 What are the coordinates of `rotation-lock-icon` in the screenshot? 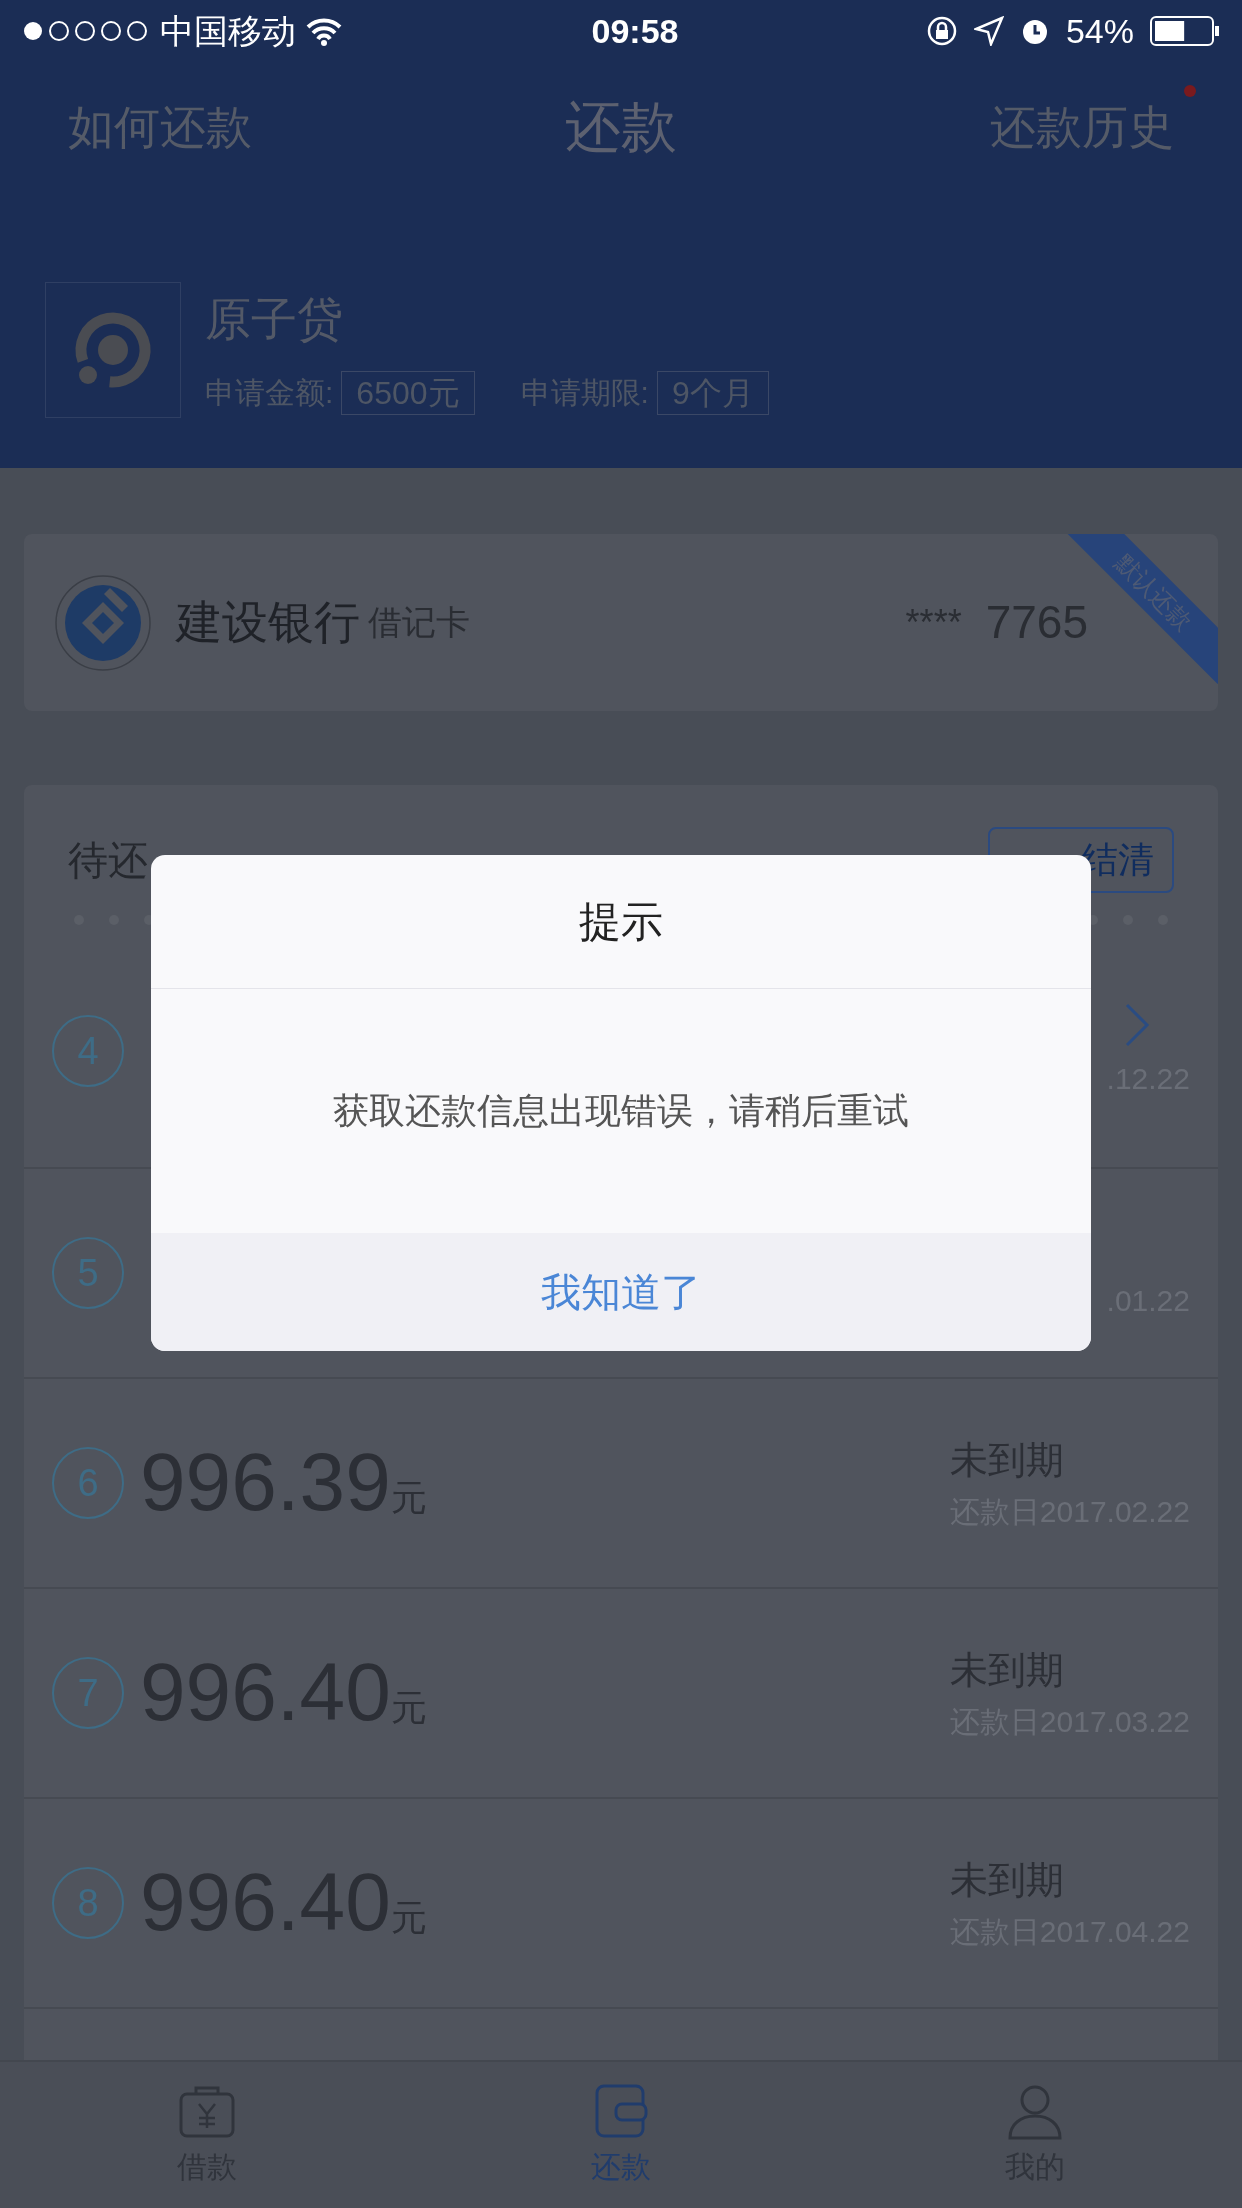 It's located at (941, 31).